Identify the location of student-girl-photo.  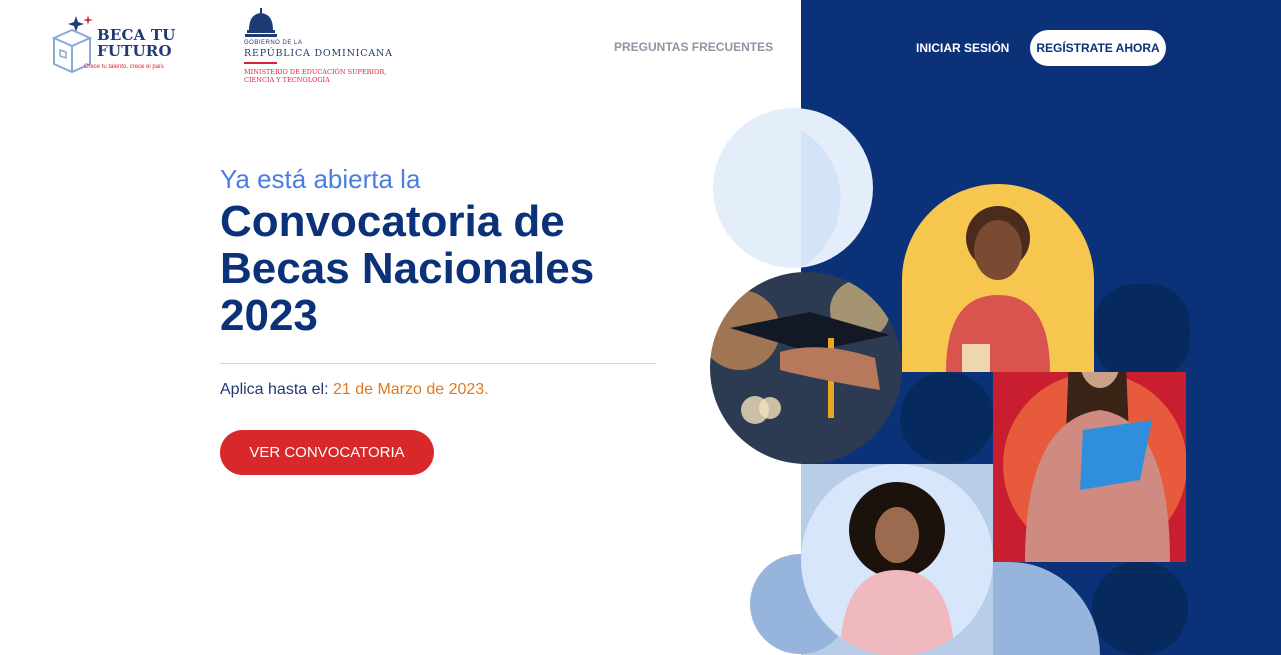
(897, 559).